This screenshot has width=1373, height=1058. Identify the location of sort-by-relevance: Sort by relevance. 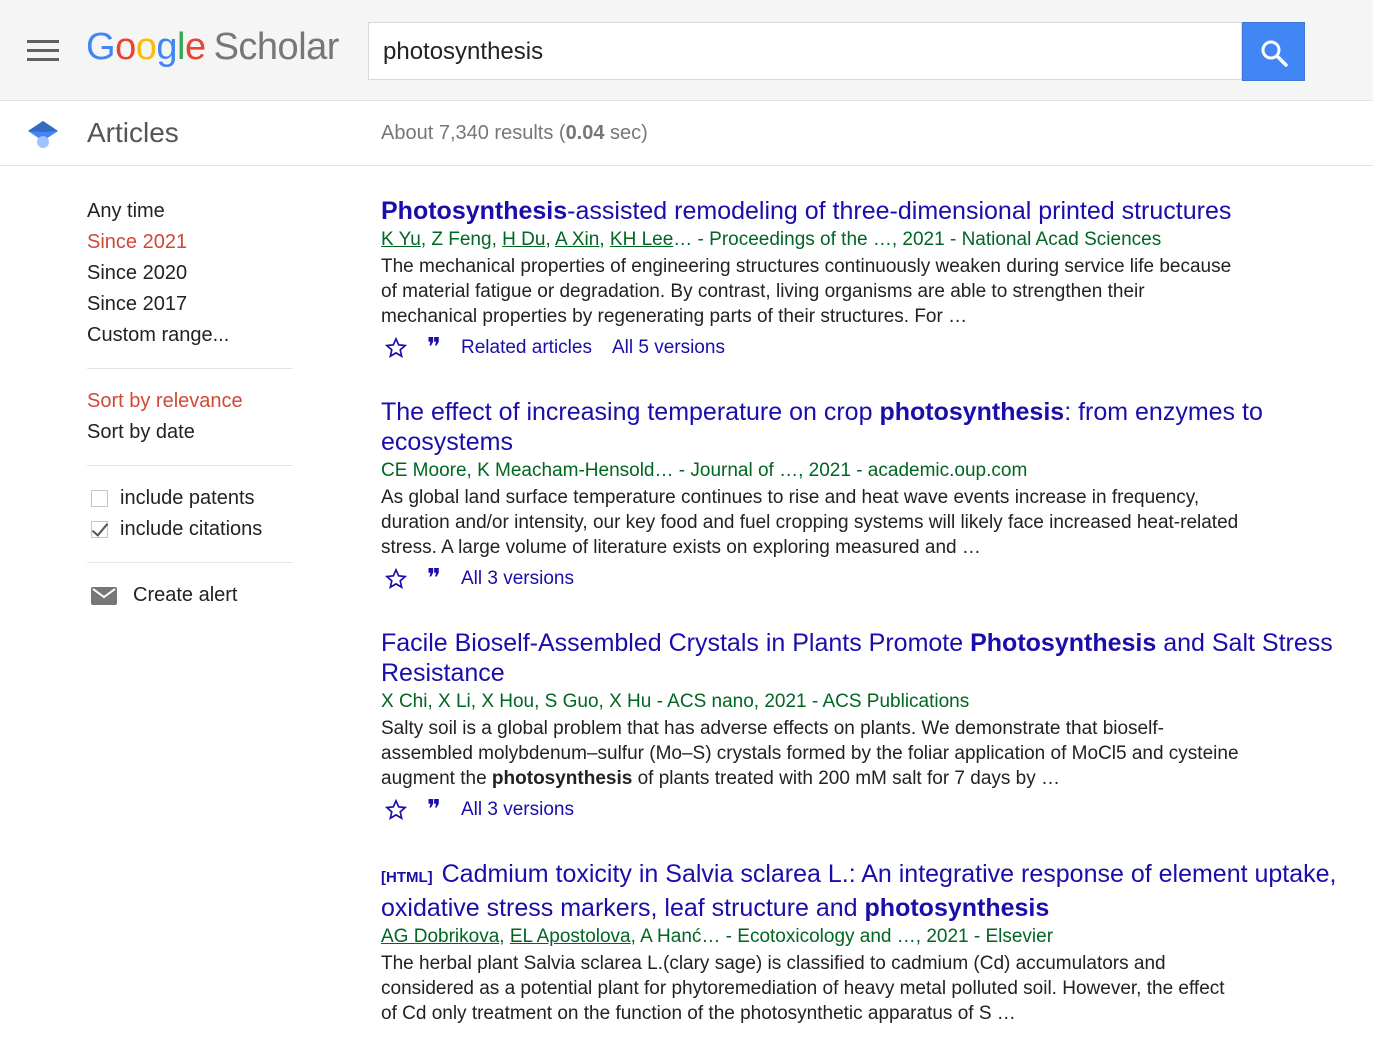
(191, 401).